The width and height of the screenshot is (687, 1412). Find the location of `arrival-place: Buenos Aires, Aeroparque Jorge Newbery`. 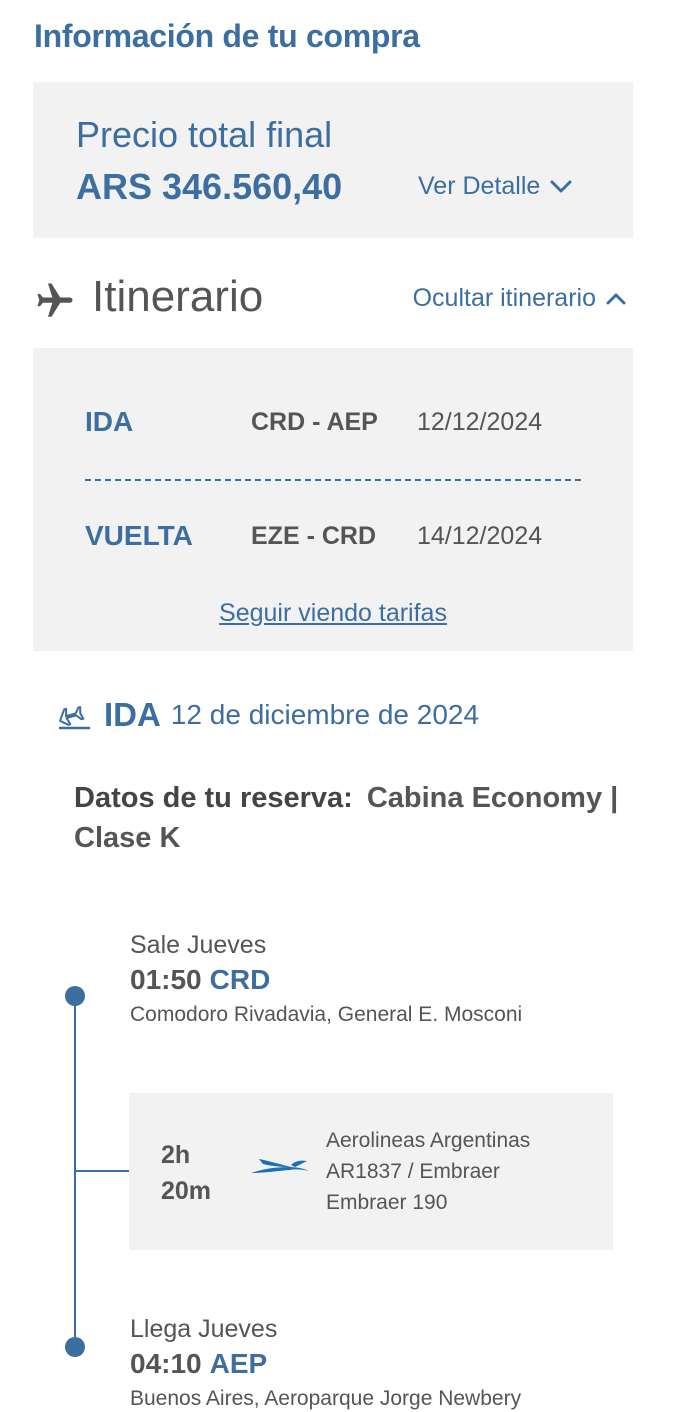

arrival-place: Buenos Aires, Aeroparque Jorge Newbery is located at coordinates (326, 1398).